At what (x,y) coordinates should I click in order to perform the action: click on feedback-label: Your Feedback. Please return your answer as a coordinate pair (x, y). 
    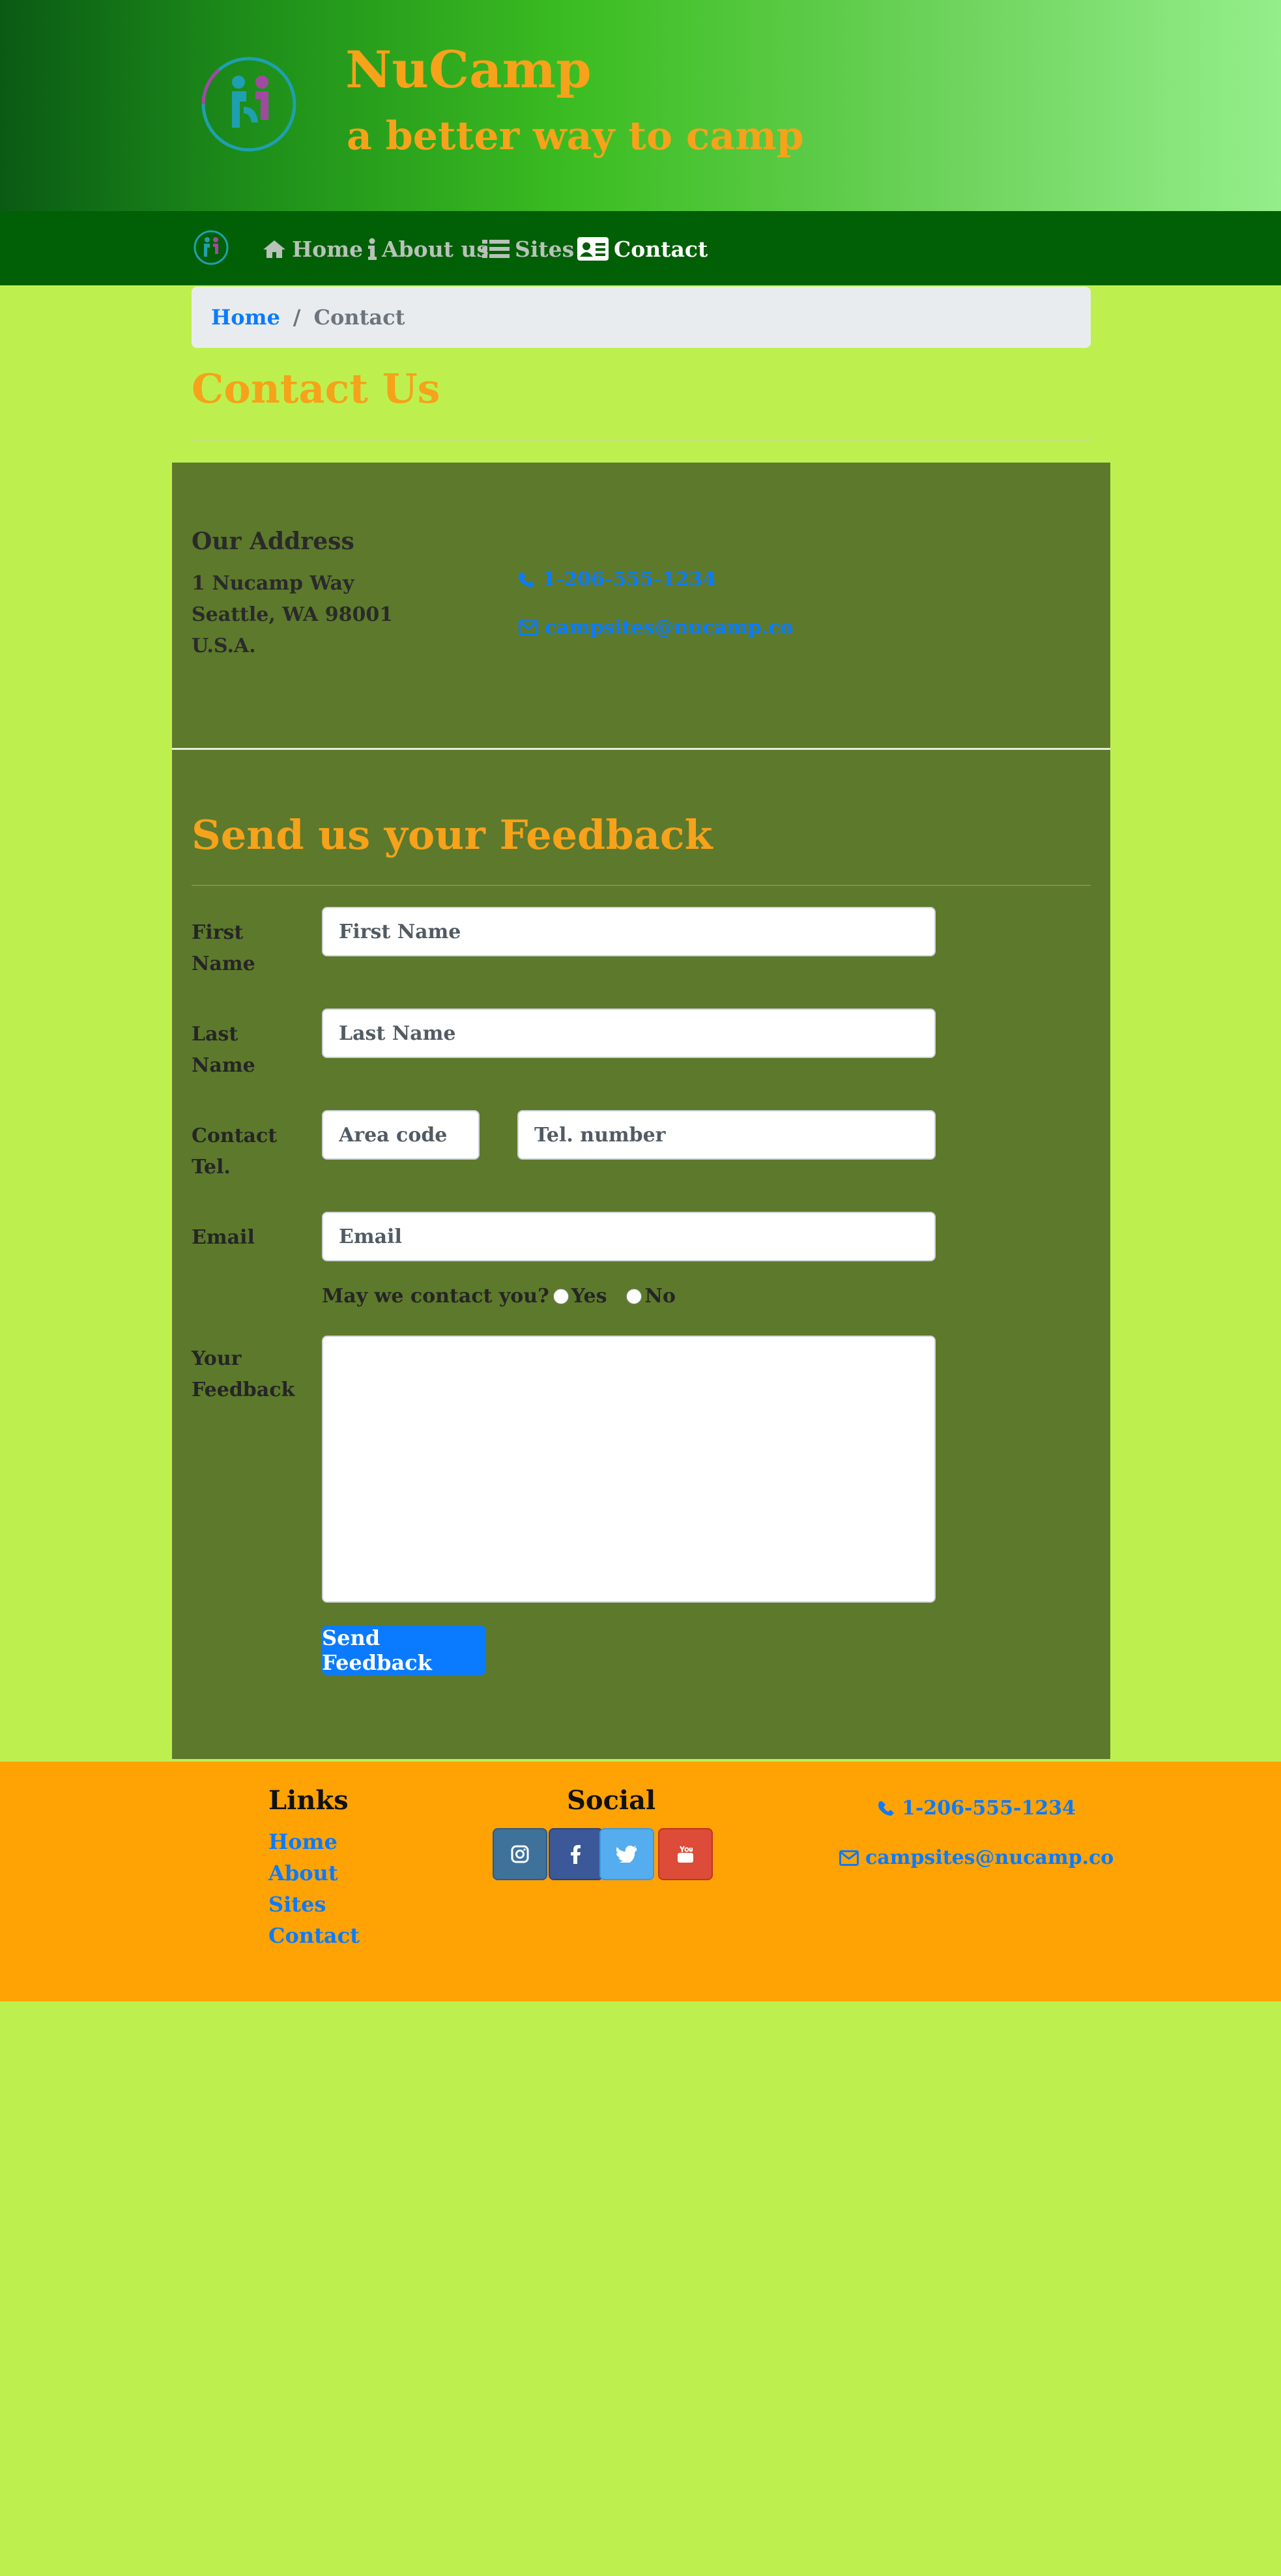
    Looking at the image, I should click on (243, 1374).